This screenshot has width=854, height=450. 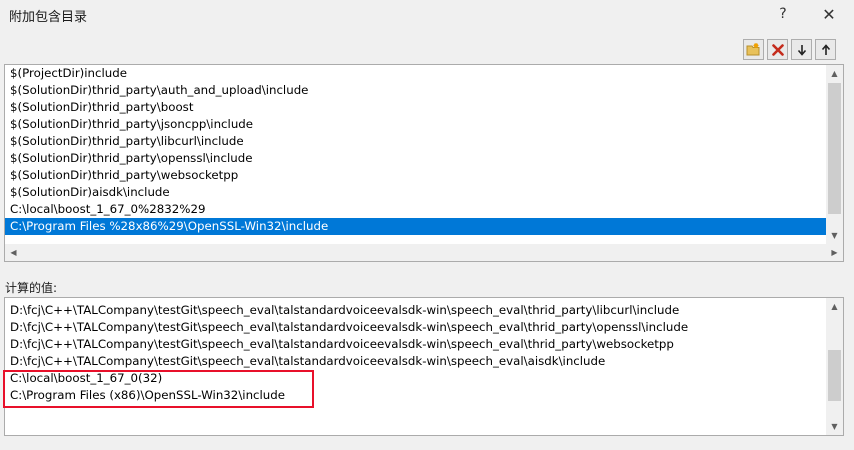 I want to click on directory-toolbar, so click(x=789, y=49).